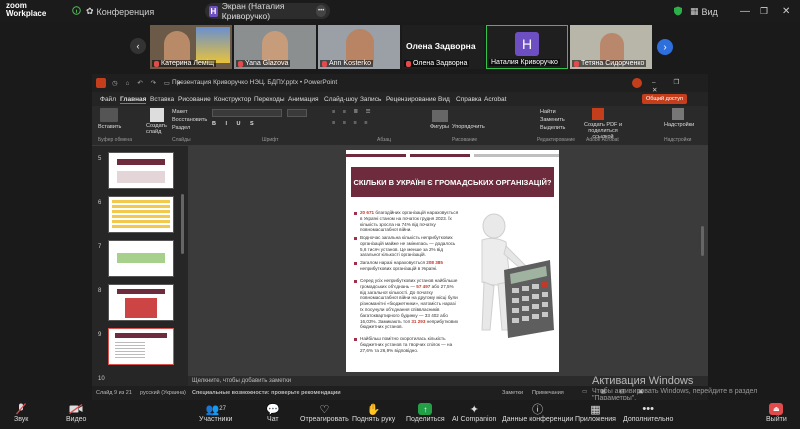 The height and width of the screenshot is (429, 800). I want to click on group-paragraph: Абзац, so click(384, 140).